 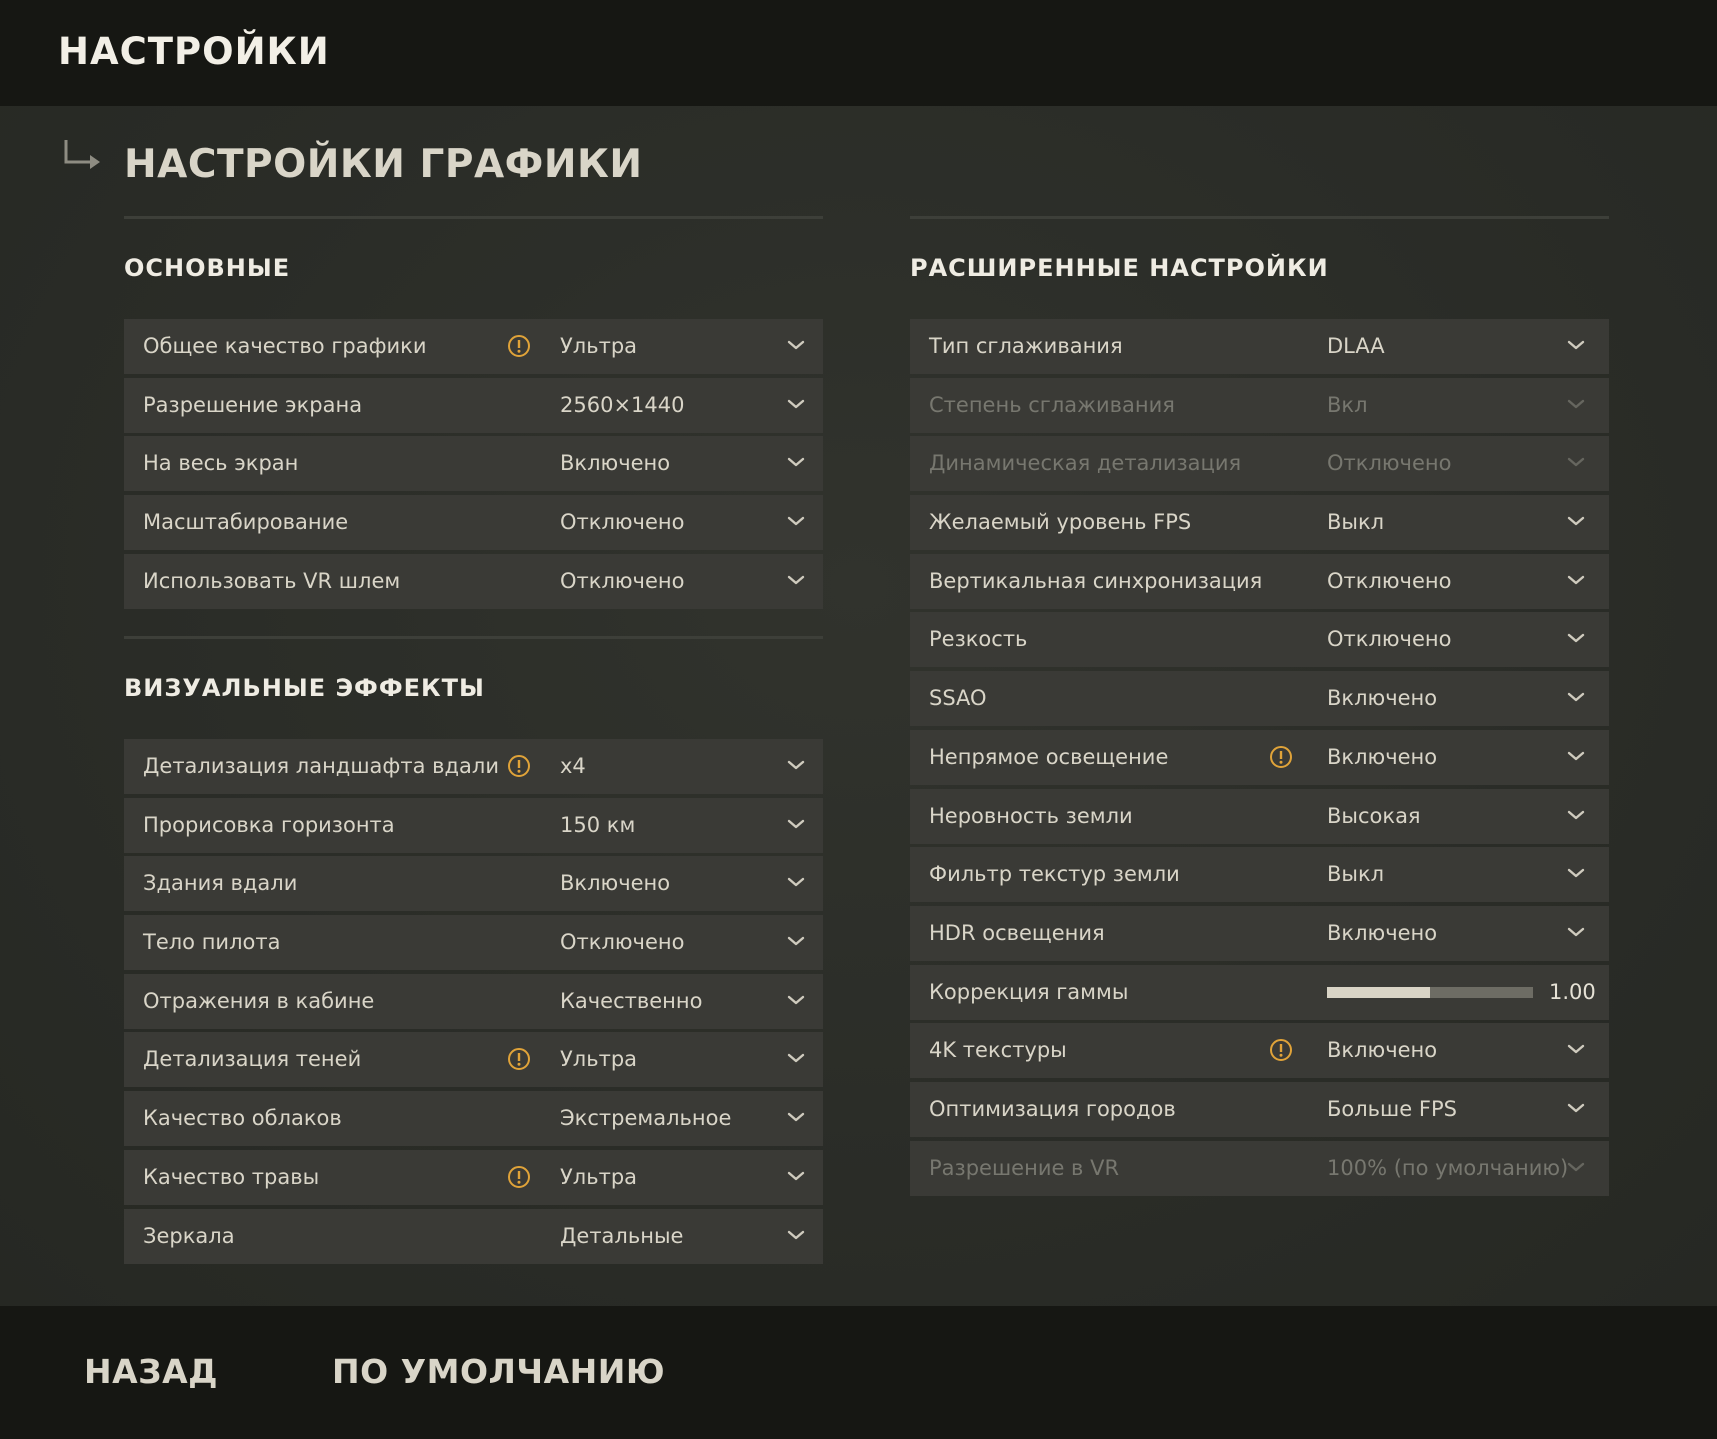 I want to click on setting-row: Непрямое освещение Включено, so click(x=1259, y=757).